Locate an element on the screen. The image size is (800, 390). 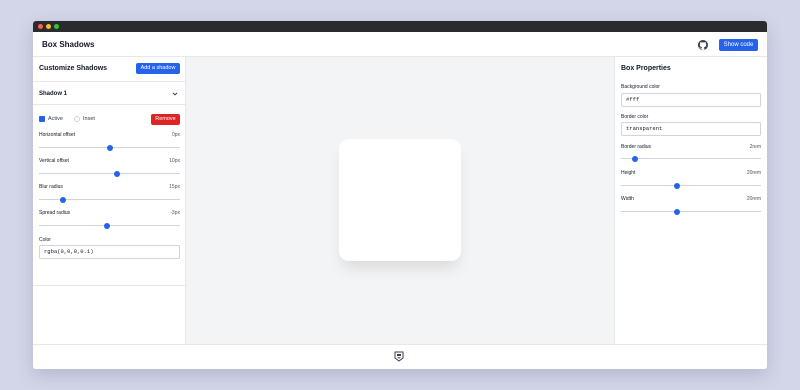
horizontal-offset-label: Horizontal offset is located at coordinates (57, 135).